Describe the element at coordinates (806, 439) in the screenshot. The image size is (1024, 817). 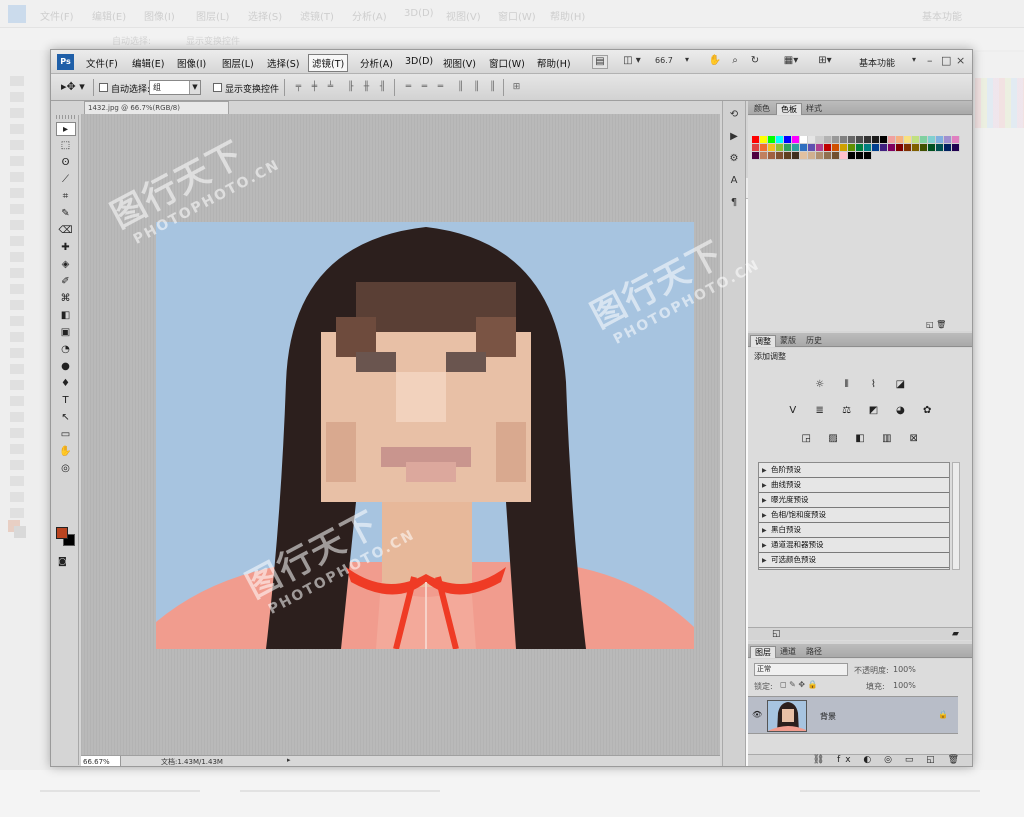
I see `invert-icon: ◲` at that location.